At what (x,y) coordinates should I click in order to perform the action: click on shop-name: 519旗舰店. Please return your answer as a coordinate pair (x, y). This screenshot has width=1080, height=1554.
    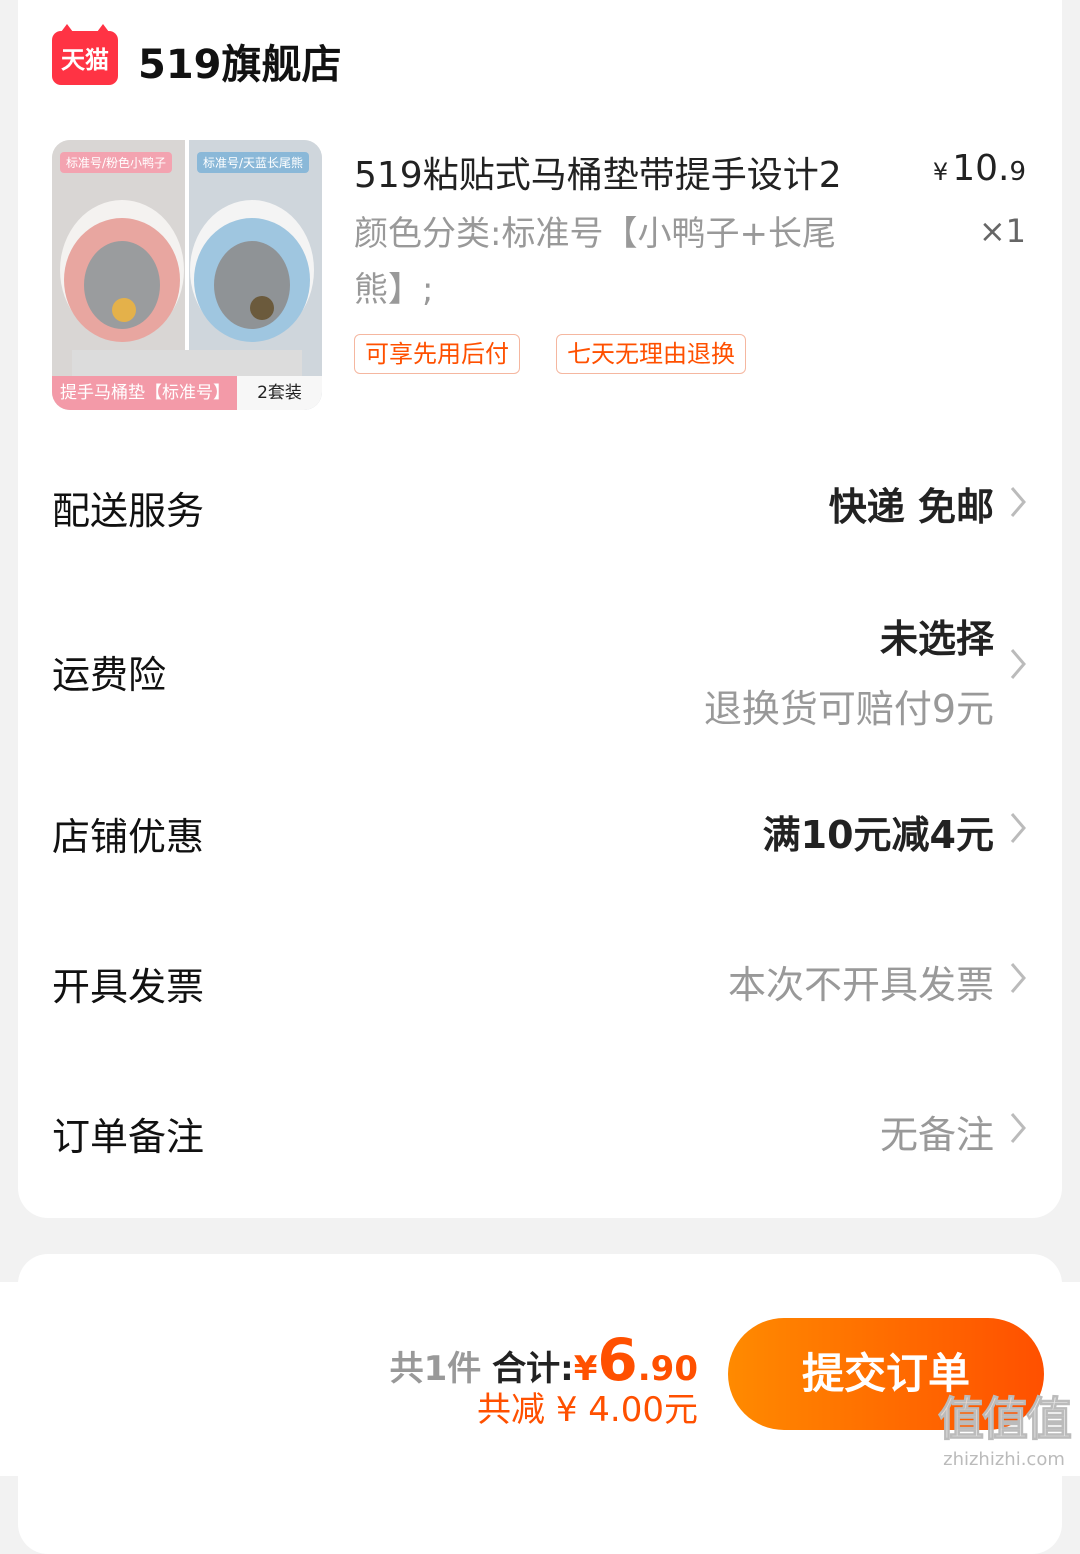
    Looking at the image, I should click on (240, 61).